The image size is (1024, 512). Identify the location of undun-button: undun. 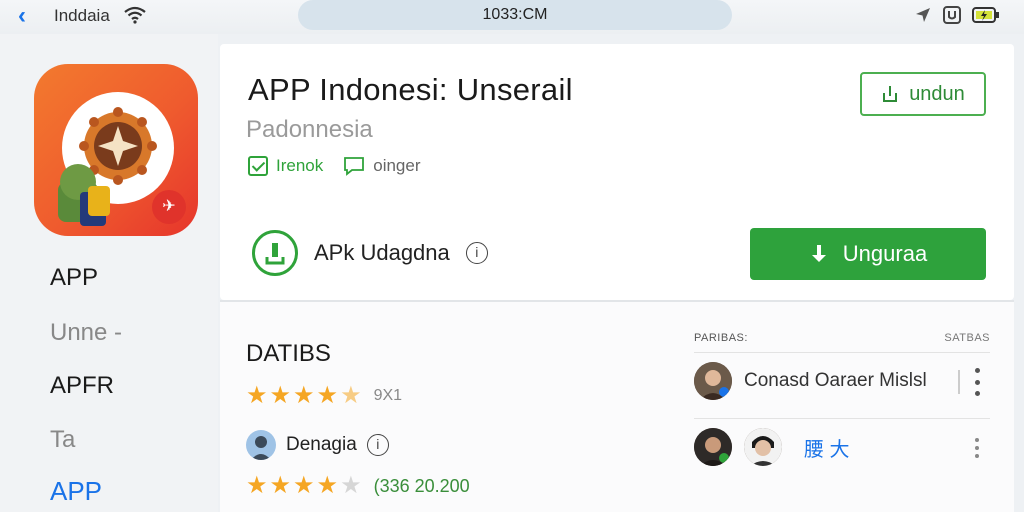
(923, 94).